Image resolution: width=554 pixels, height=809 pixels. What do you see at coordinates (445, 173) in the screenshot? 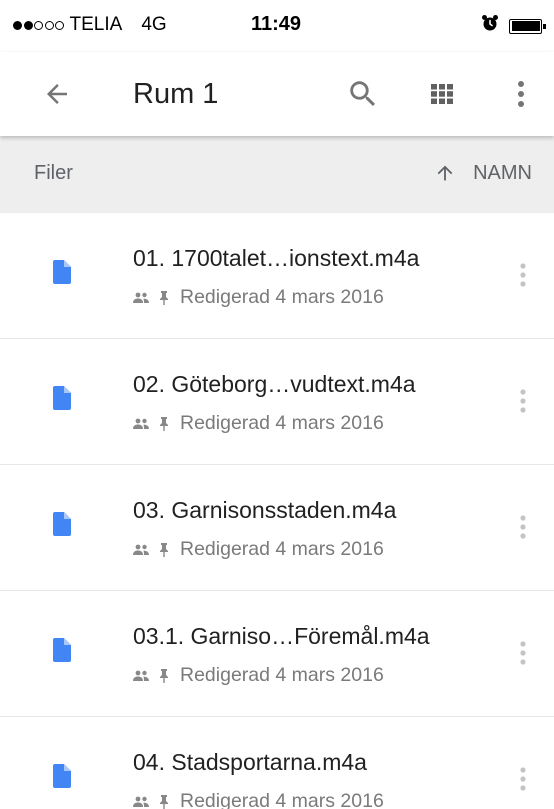
I see `arrow-up-icon` at bounding box center [445, 173].